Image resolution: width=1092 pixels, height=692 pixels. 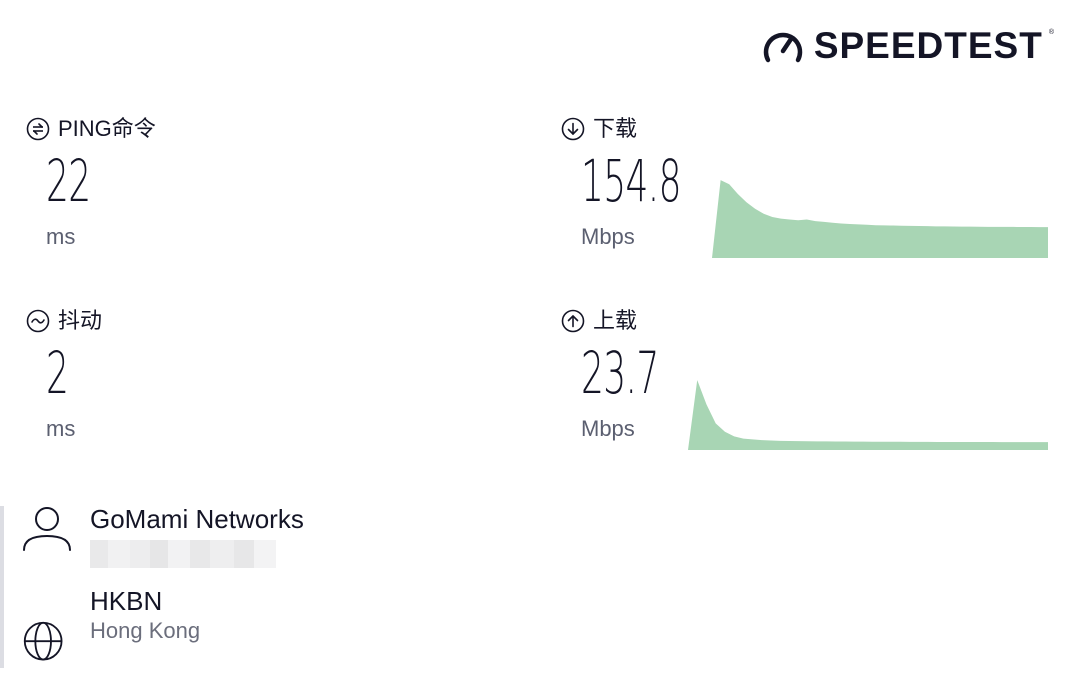 I want to click on server-row: HKBN Hong Kong, so click(x=111, y=626).